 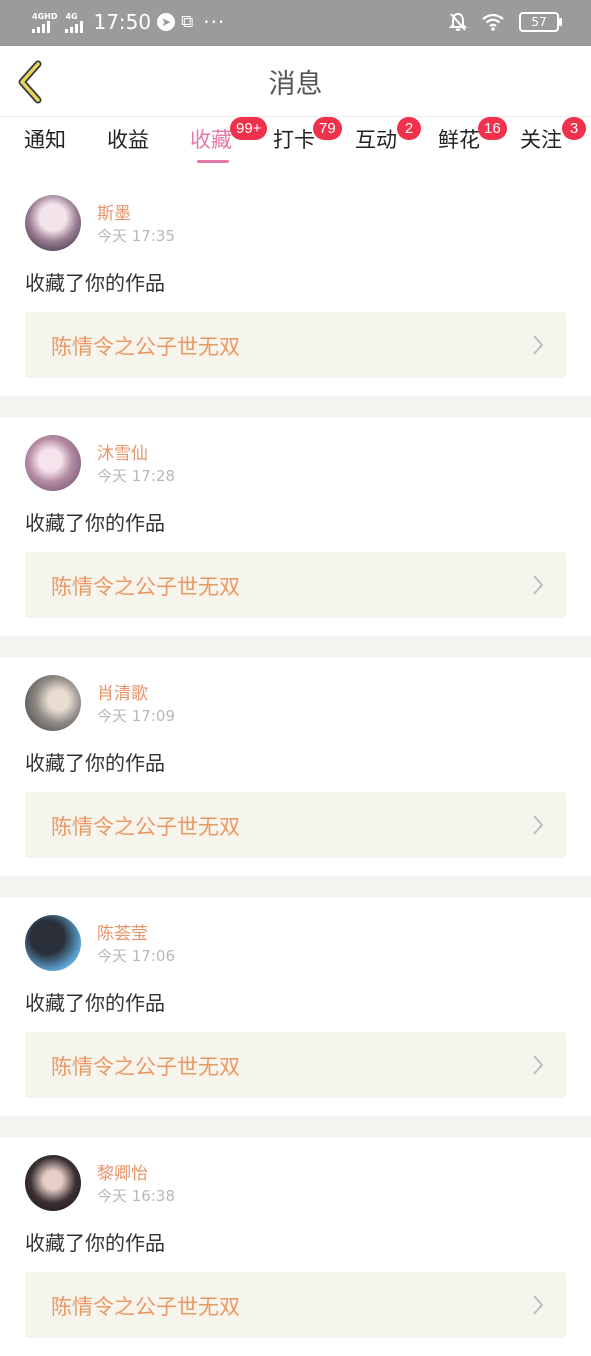 I want to click on tab-earnings: 收益, so click(x=128, y=139).